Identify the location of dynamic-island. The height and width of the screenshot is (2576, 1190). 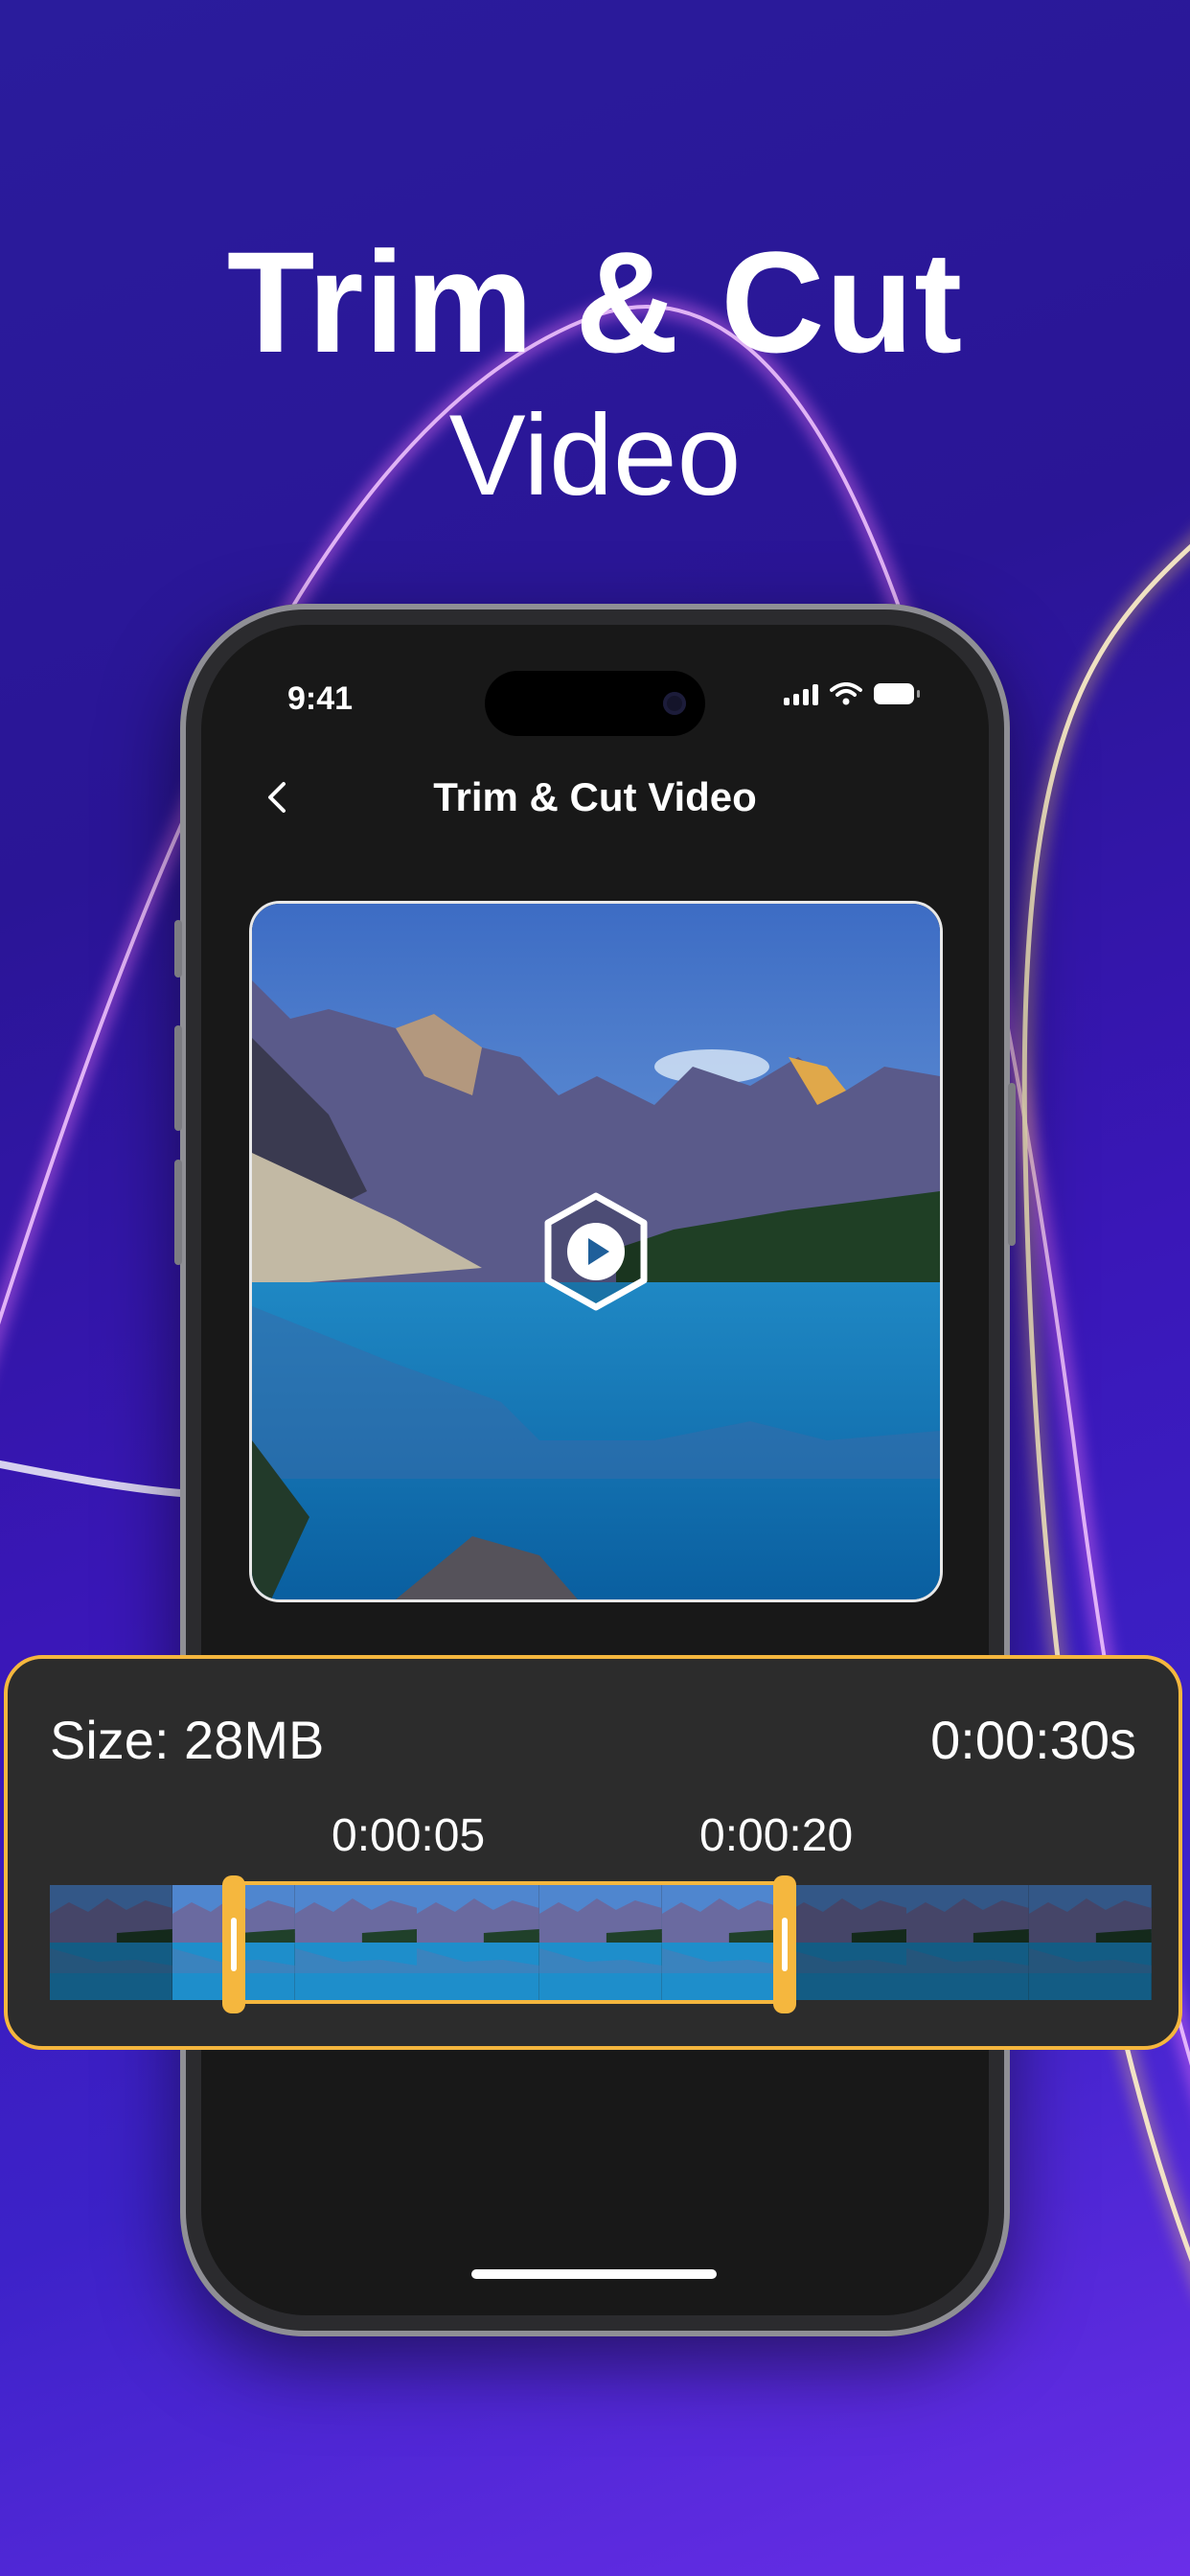
(595, 703).